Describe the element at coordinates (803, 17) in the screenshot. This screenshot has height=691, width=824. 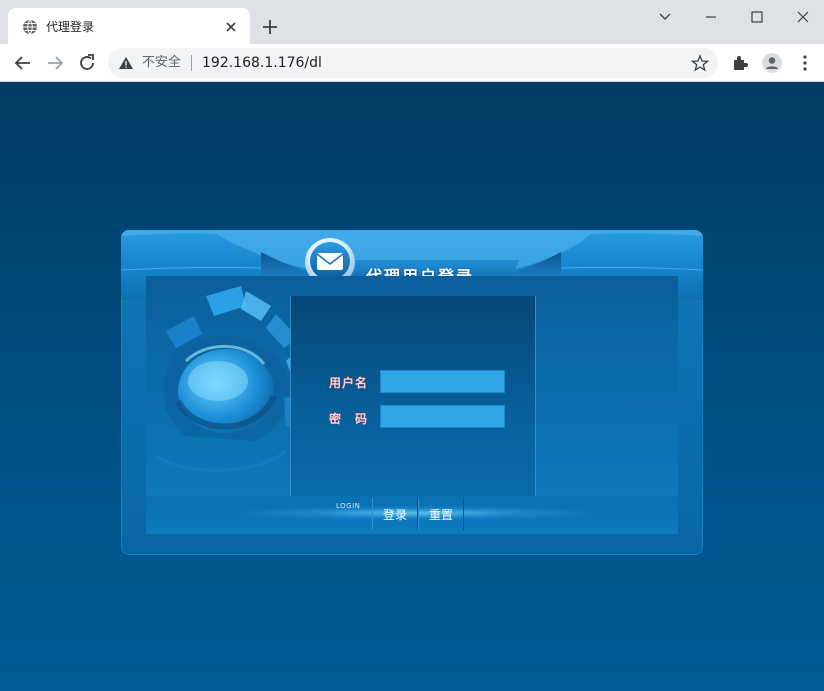
I see `window-close-icon` at that location.